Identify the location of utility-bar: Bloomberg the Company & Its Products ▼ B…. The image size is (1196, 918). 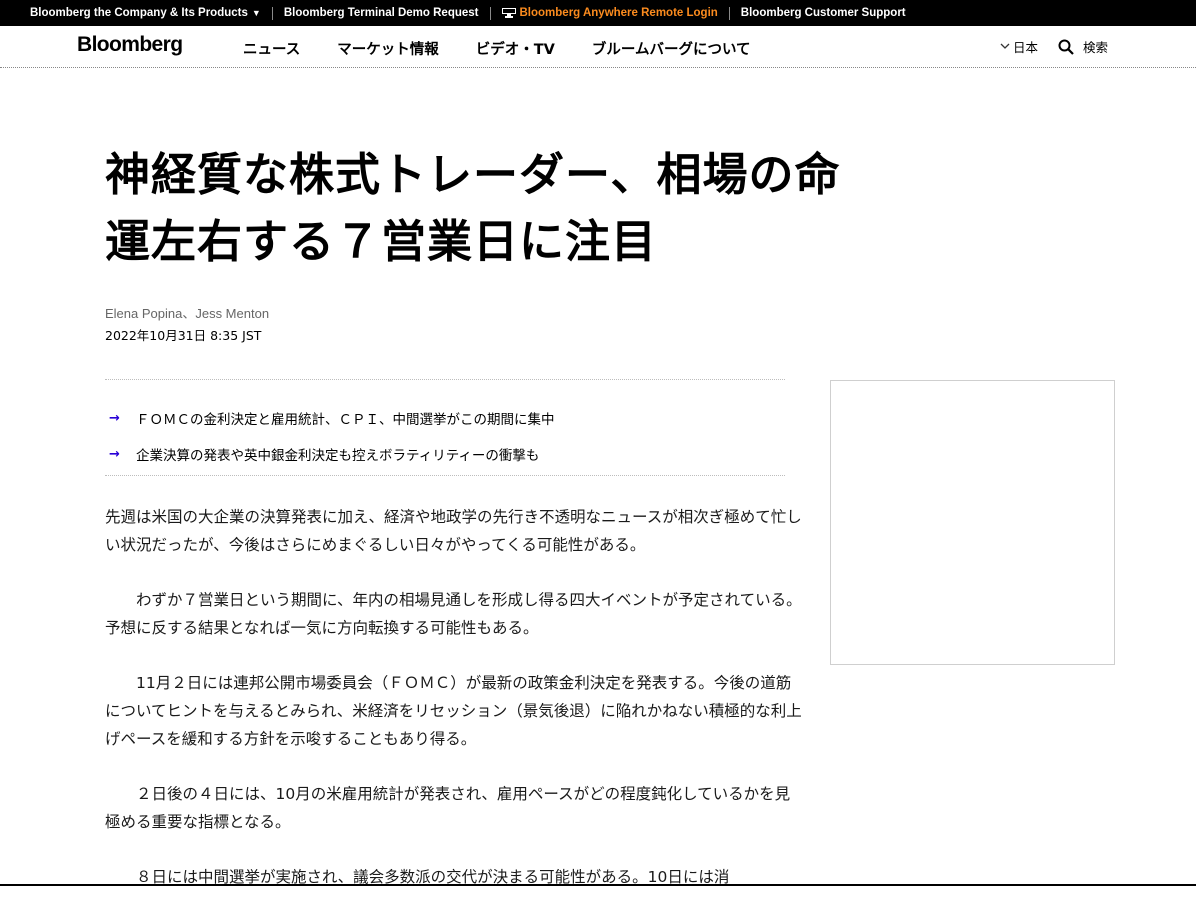
(598, 13).